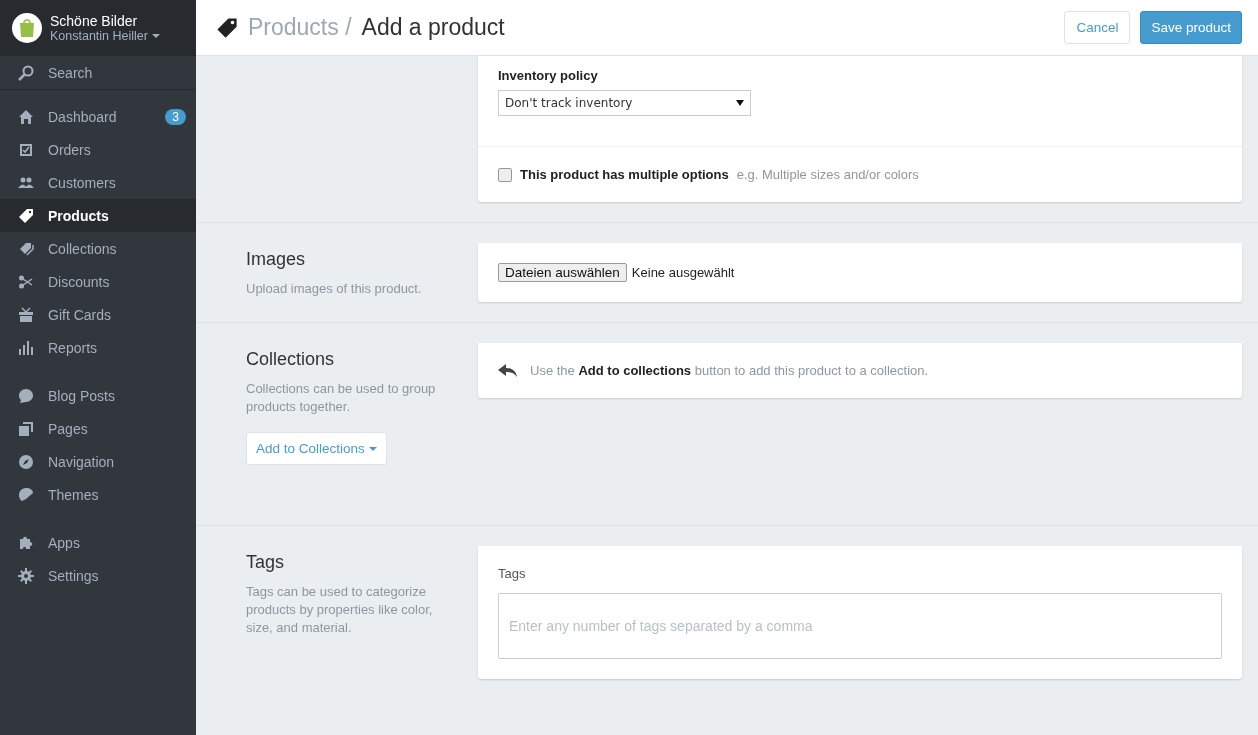 This screenshot has width=1258, height=735. I want to click on field-label: Inventory policy, so click(548, 75).